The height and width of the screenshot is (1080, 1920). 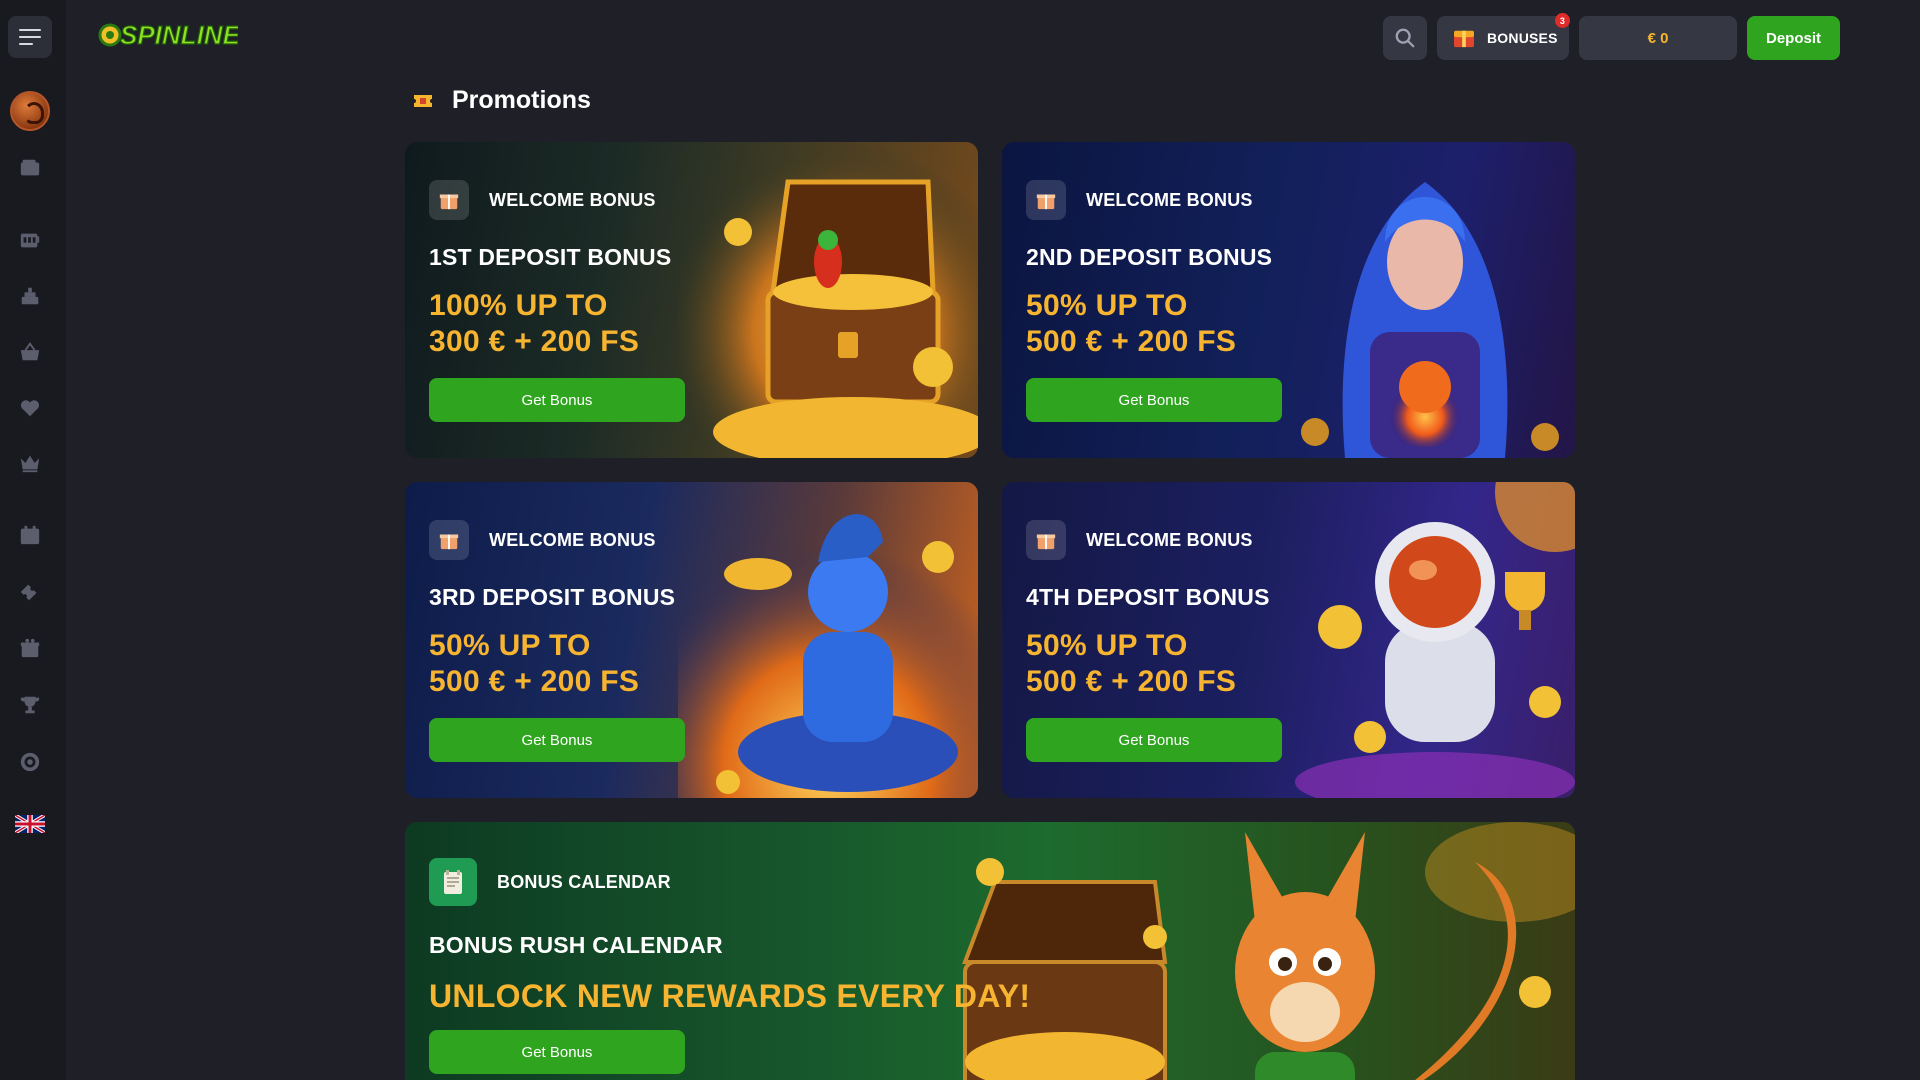 I want to click on search-icon, so click(x=1405, y=38).